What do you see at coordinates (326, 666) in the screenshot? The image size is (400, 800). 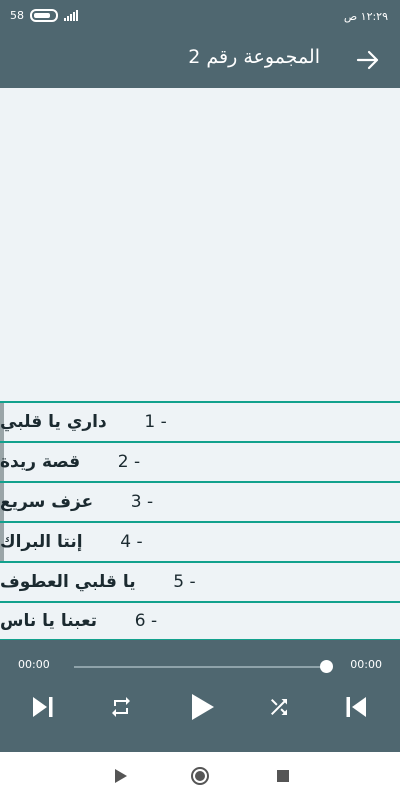 I see `seek-thumb` at bounding box center [326, 666].